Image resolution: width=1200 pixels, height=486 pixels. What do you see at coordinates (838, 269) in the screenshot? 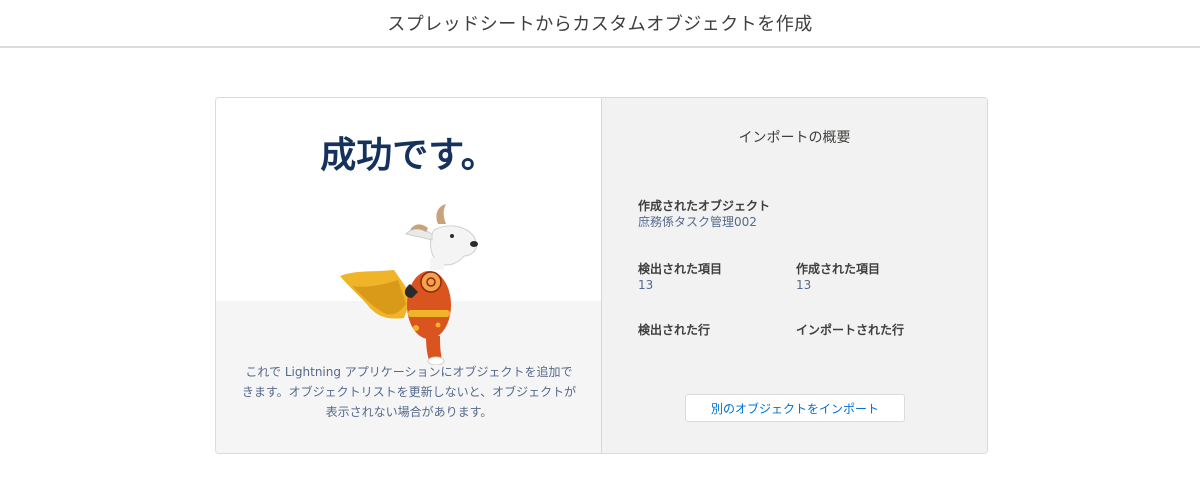
I see `created-fields-label: 作成された項目` at bounding box center [838, 269].